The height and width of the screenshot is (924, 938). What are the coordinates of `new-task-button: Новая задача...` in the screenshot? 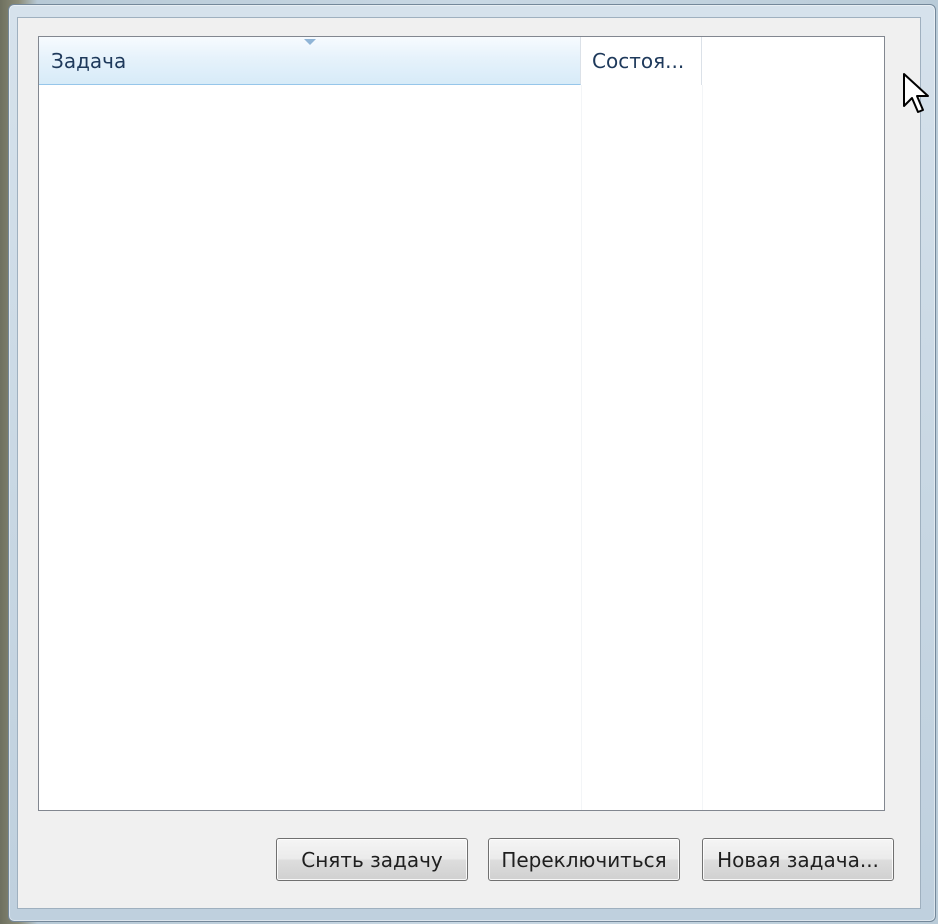 It's located at (798, 859).